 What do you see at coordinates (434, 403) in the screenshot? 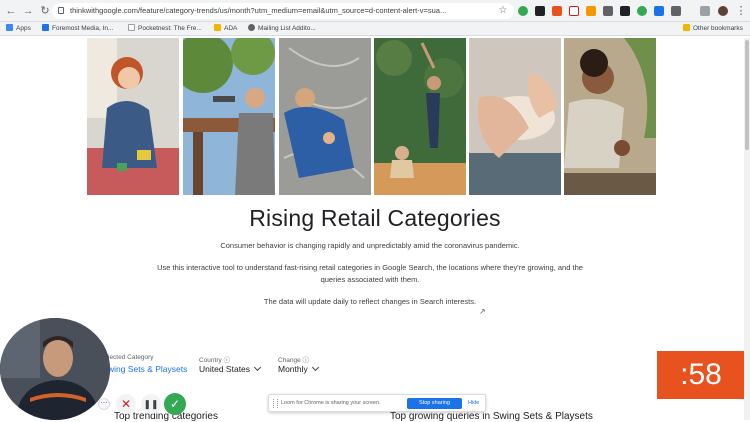
I see `stop-sharing-button: Stop sharing` at bounding box center [434, 403].